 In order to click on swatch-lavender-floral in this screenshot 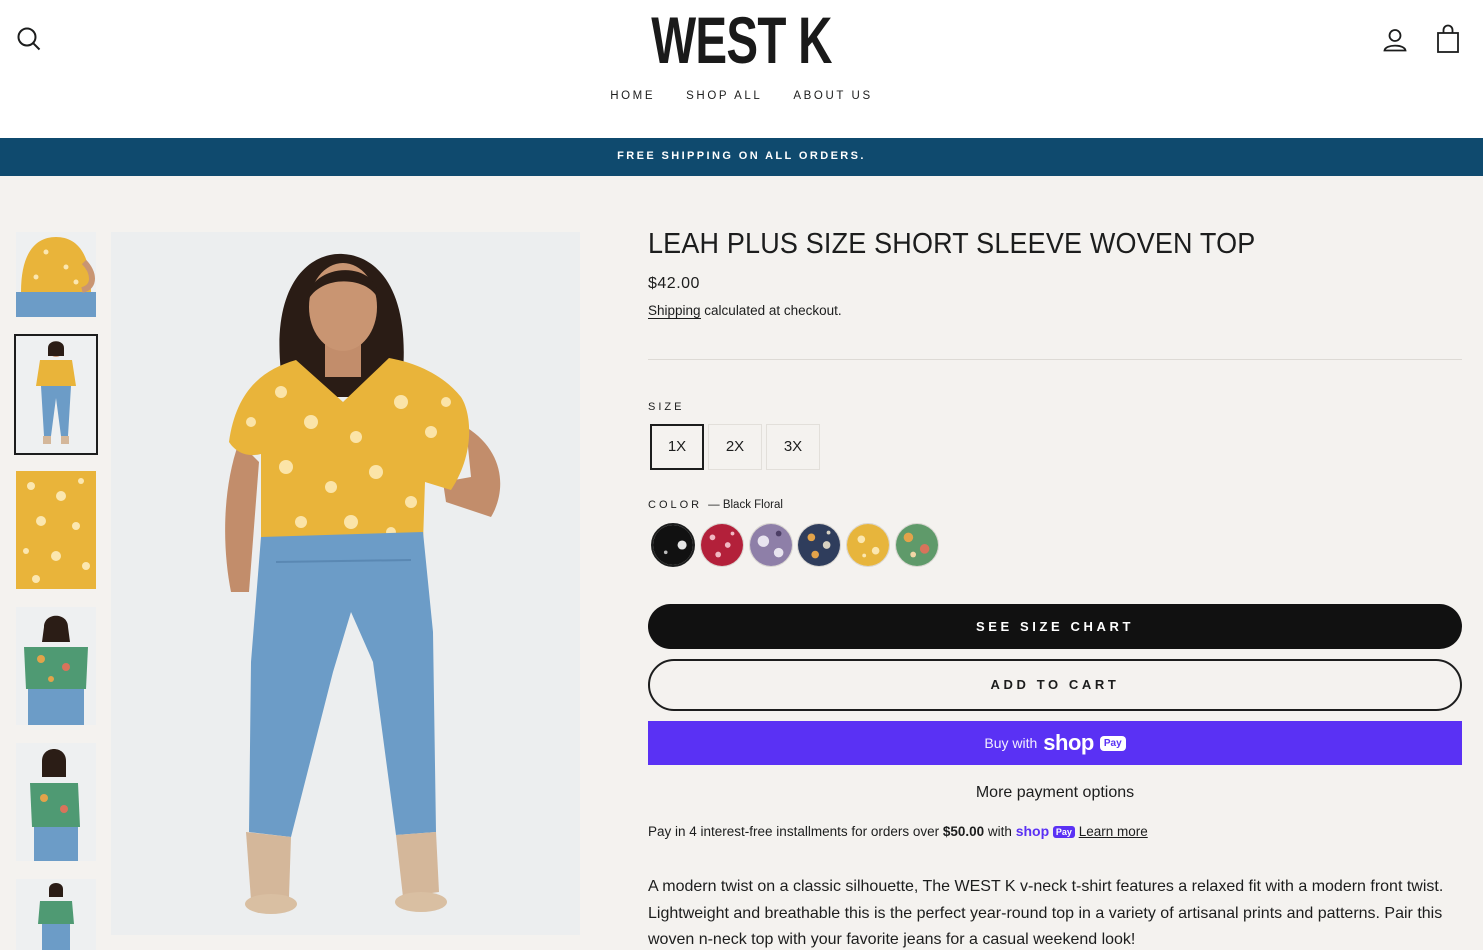, I will do `click(771, 545)`.